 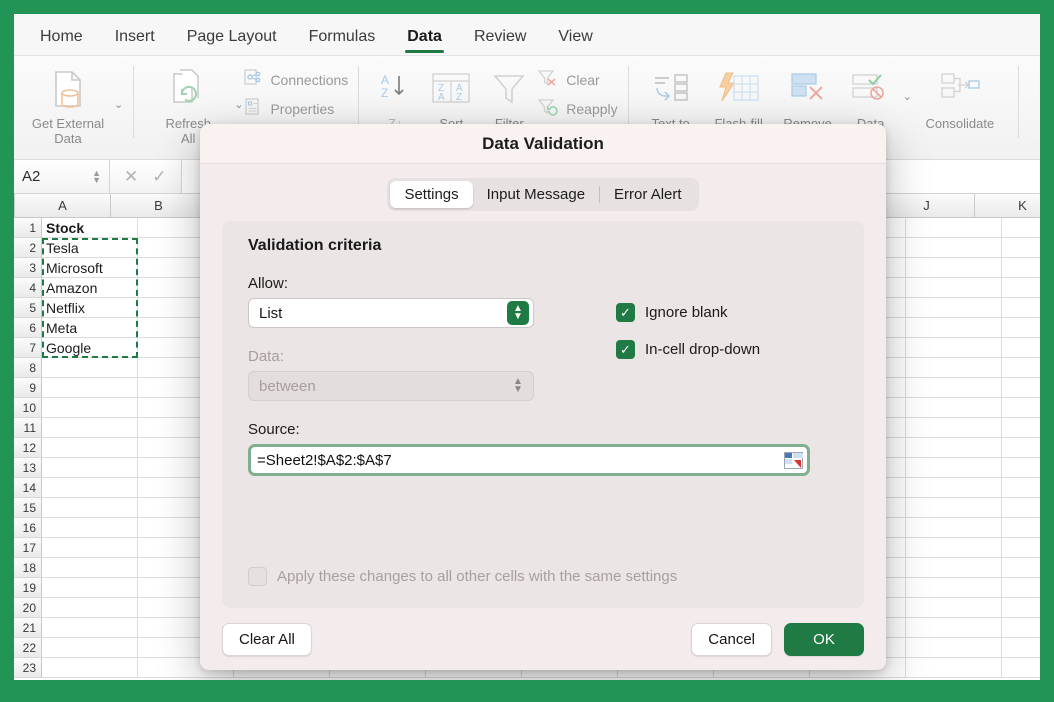 I want to click on in-cell-dropdown-row: ✓ In-cell drop-down, so click(x=688, y=349).